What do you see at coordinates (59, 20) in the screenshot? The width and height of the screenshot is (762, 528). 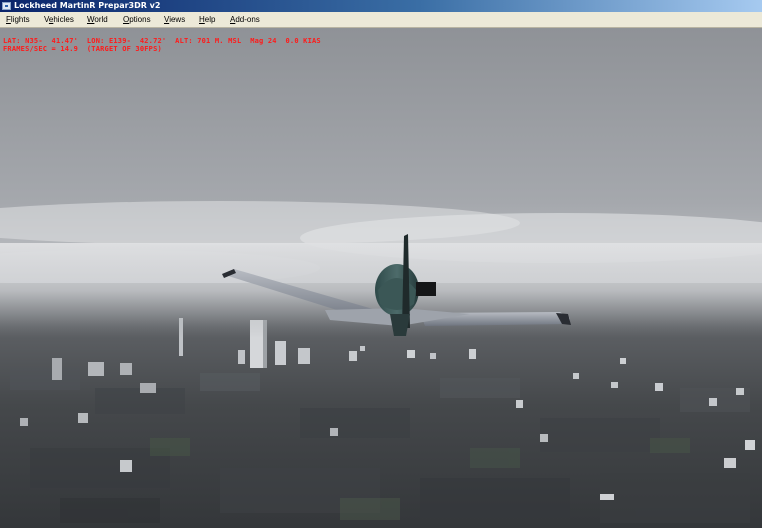 I see `menu-vehicles: Vehicles` at bounding box center [59, 20].